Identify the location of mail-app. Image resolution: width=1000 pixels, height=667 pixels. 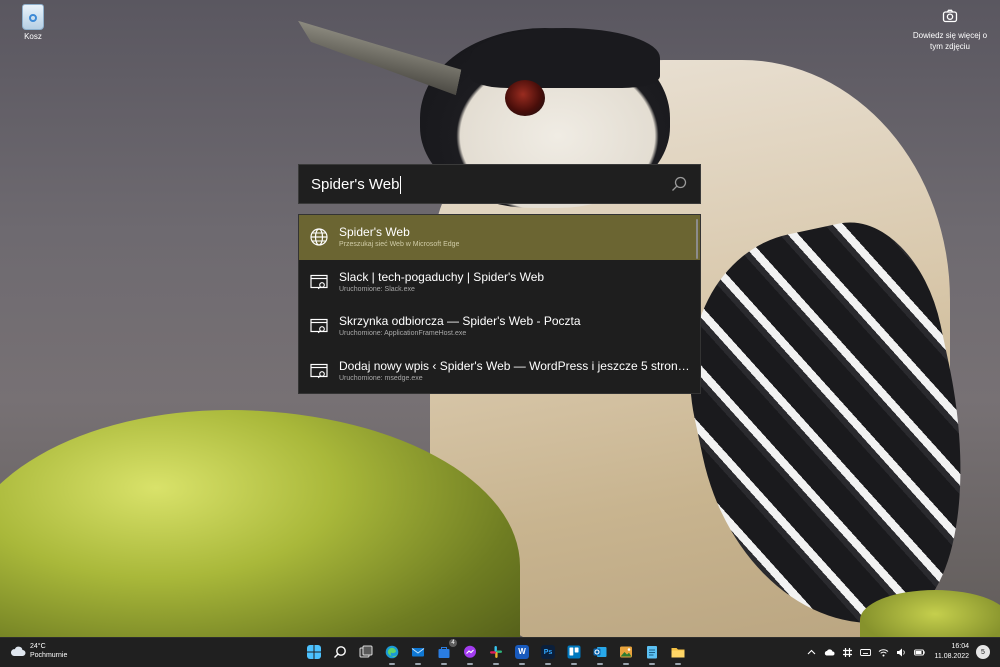
(418, 653).